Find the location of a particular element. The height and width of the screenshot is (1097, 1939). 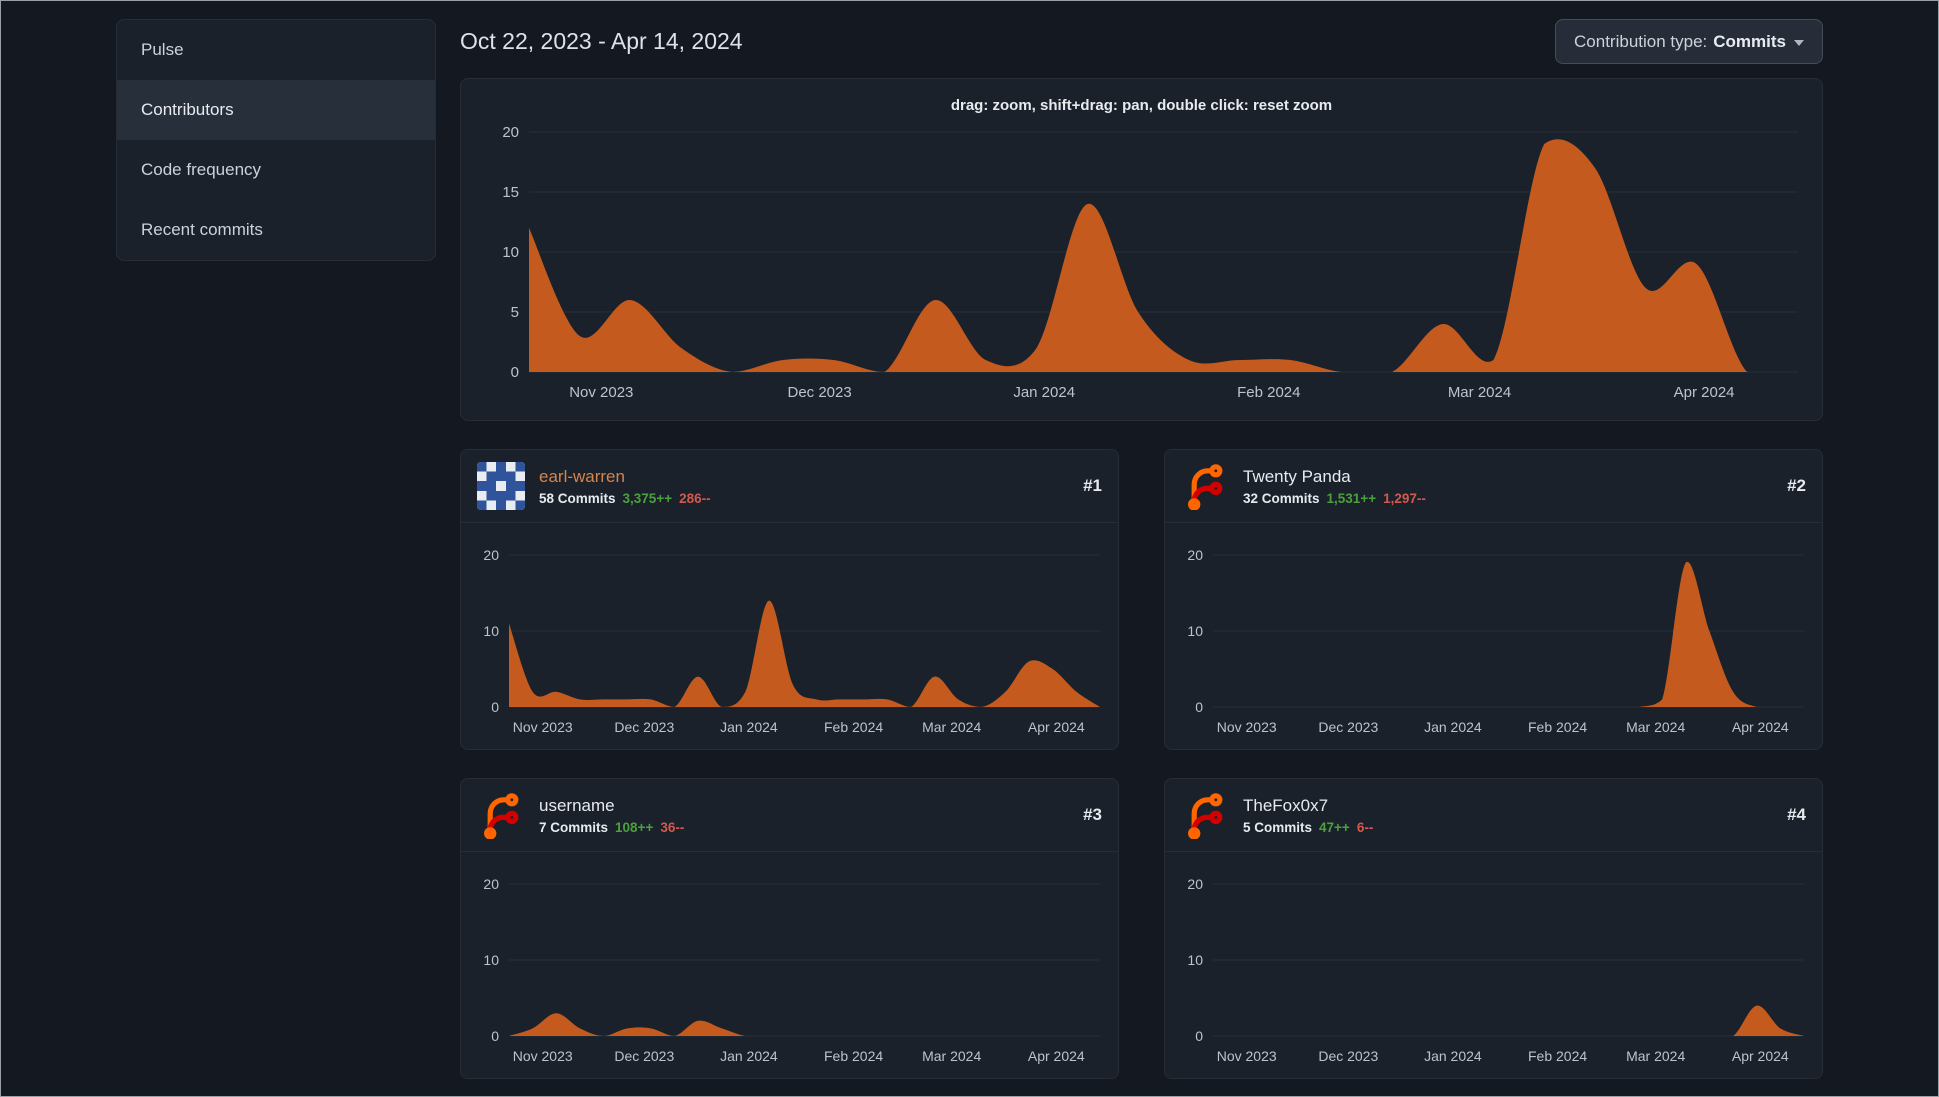

contributor-stats: 32 Commits 1,531++ 1,297-- is located at coordinates (1334, 498).